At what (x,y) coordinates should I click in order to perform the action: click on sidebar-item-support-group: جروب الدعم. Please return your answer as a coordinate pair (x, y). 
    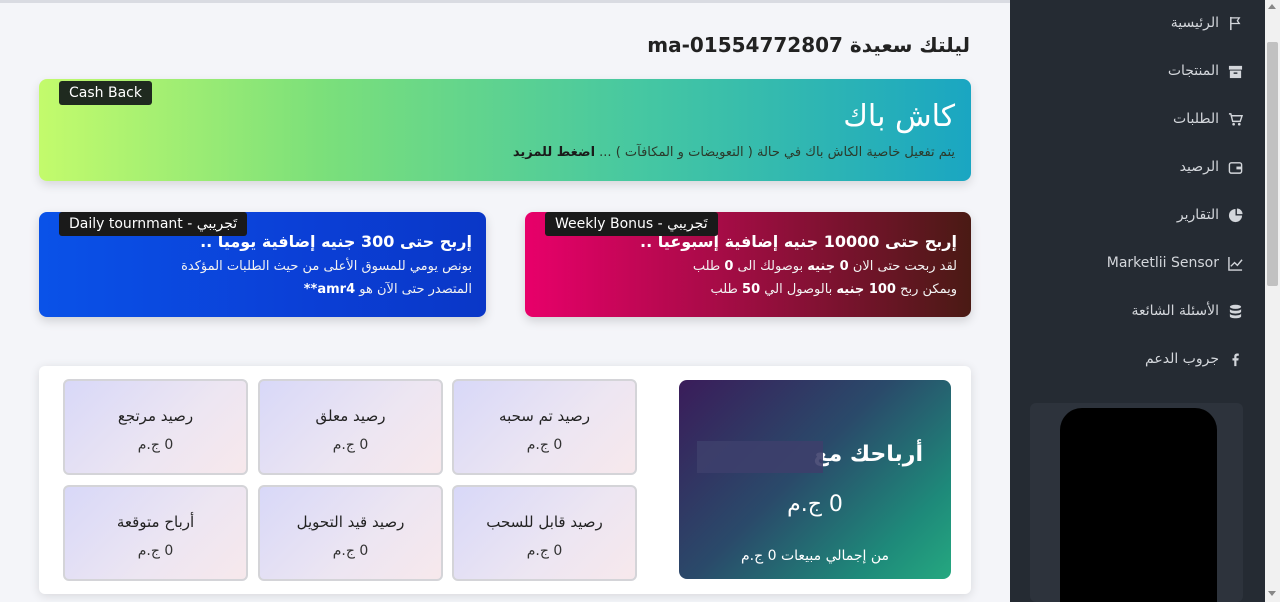
    Looking at the image, I should click on (1194, 359).